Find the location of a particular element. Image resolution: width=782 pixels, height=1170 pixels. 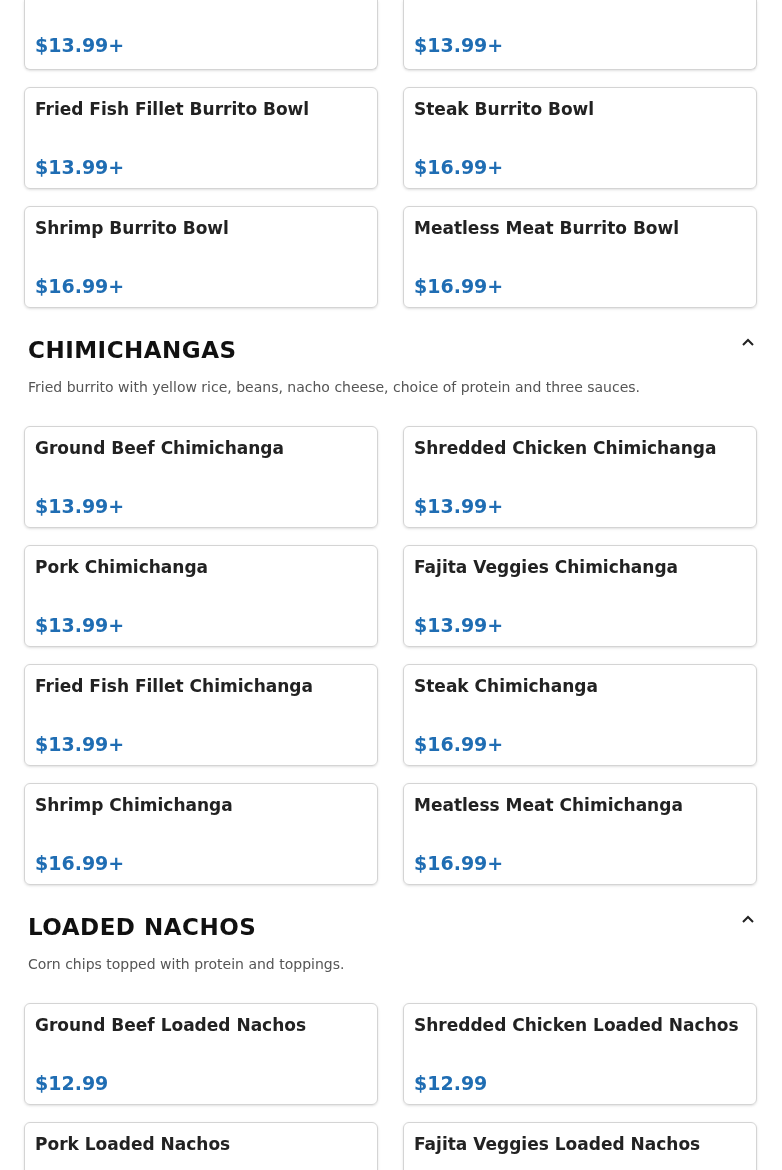

menu-item-card: Pork Chimichanga $13.99+ is located at coordinates (201, 596).